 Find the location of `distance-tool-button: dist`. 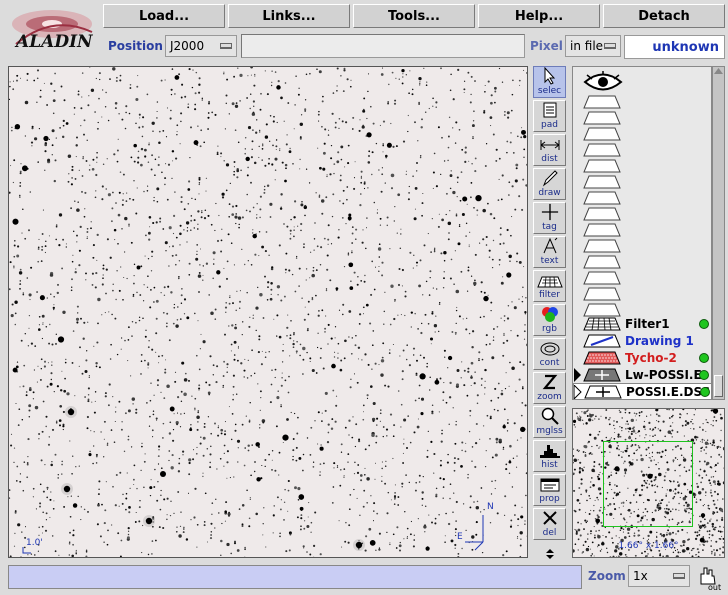

distance-tool-button: dist is located at coordinates (549, 150).